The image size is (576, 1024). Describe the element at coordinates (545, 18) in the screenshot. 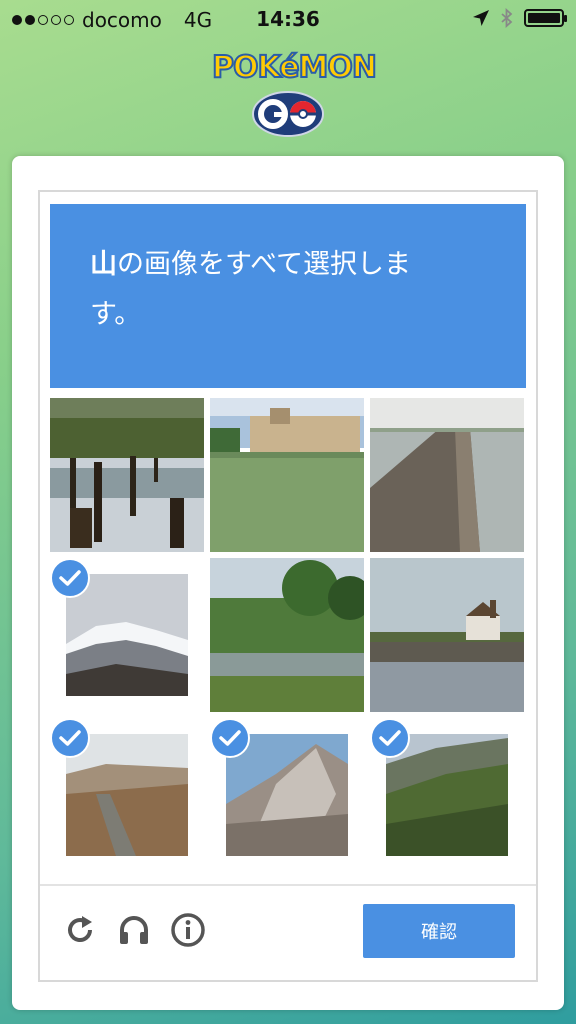

I see `battery-icon` at that location.